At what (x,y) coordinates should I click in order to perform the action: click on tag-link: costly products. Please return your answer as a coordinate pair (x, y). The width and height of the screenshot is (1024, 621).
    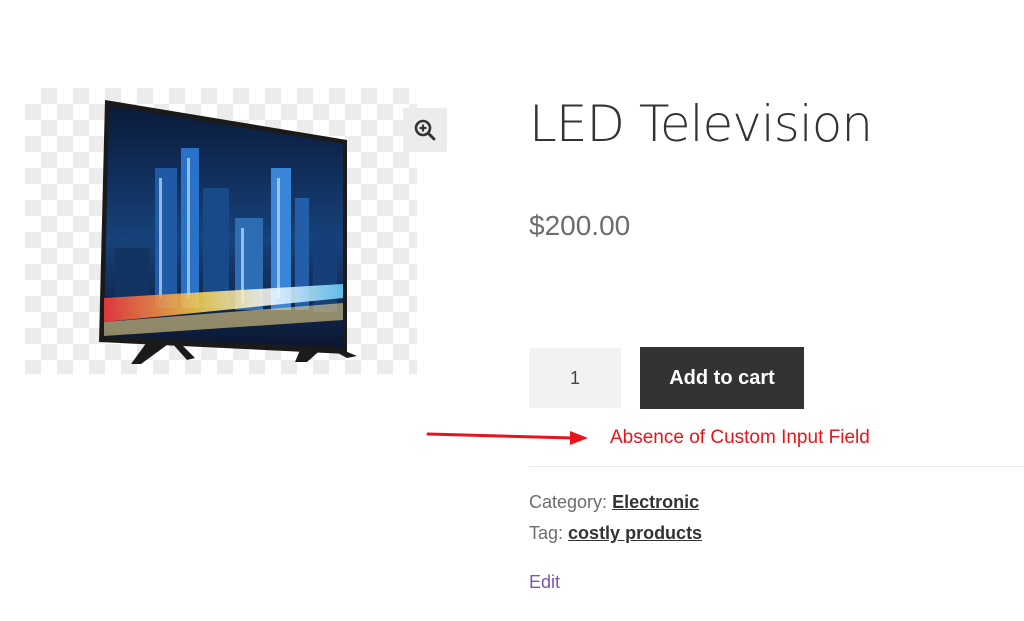
    Looking at the image, I should click on (635, 533).